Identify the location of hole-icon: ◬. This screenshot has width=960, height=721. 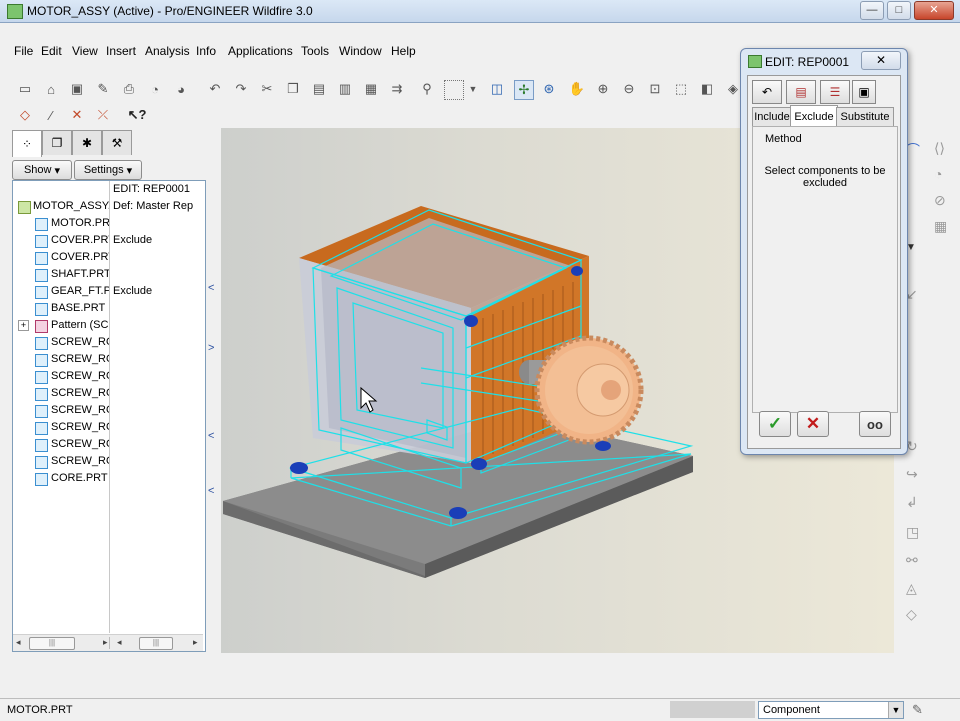
(911, 588).